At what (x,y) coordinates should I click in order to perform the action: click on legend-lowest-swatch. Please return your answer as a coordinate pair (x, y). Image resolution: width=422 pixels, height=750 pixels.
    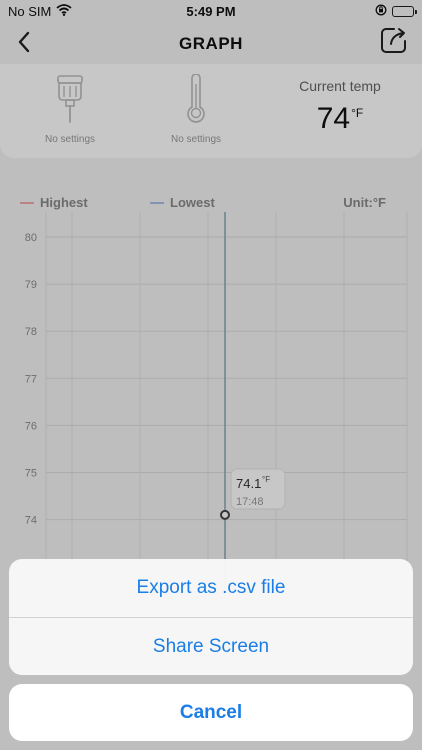
    Looking at the image, I should click on (157, 202).